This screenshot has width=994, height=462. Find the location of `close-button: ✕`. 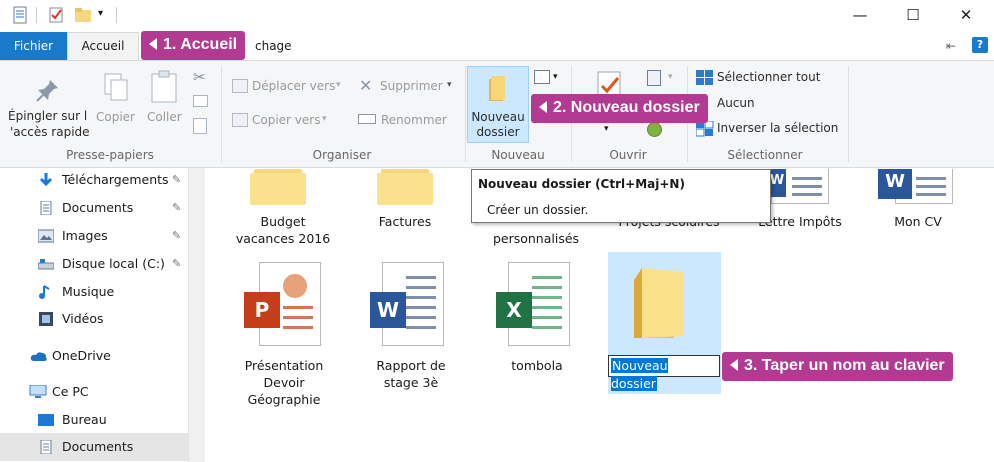

close-button: ✕ is located at coordinates (966, 15).